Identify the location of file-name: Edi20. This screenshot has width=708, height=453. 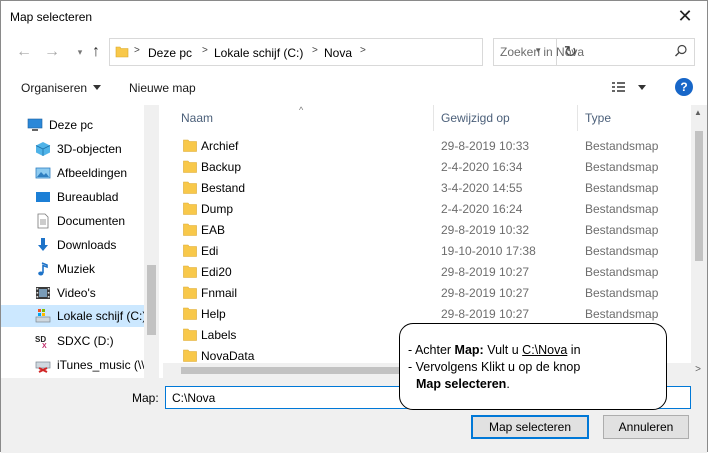
(216, 272).